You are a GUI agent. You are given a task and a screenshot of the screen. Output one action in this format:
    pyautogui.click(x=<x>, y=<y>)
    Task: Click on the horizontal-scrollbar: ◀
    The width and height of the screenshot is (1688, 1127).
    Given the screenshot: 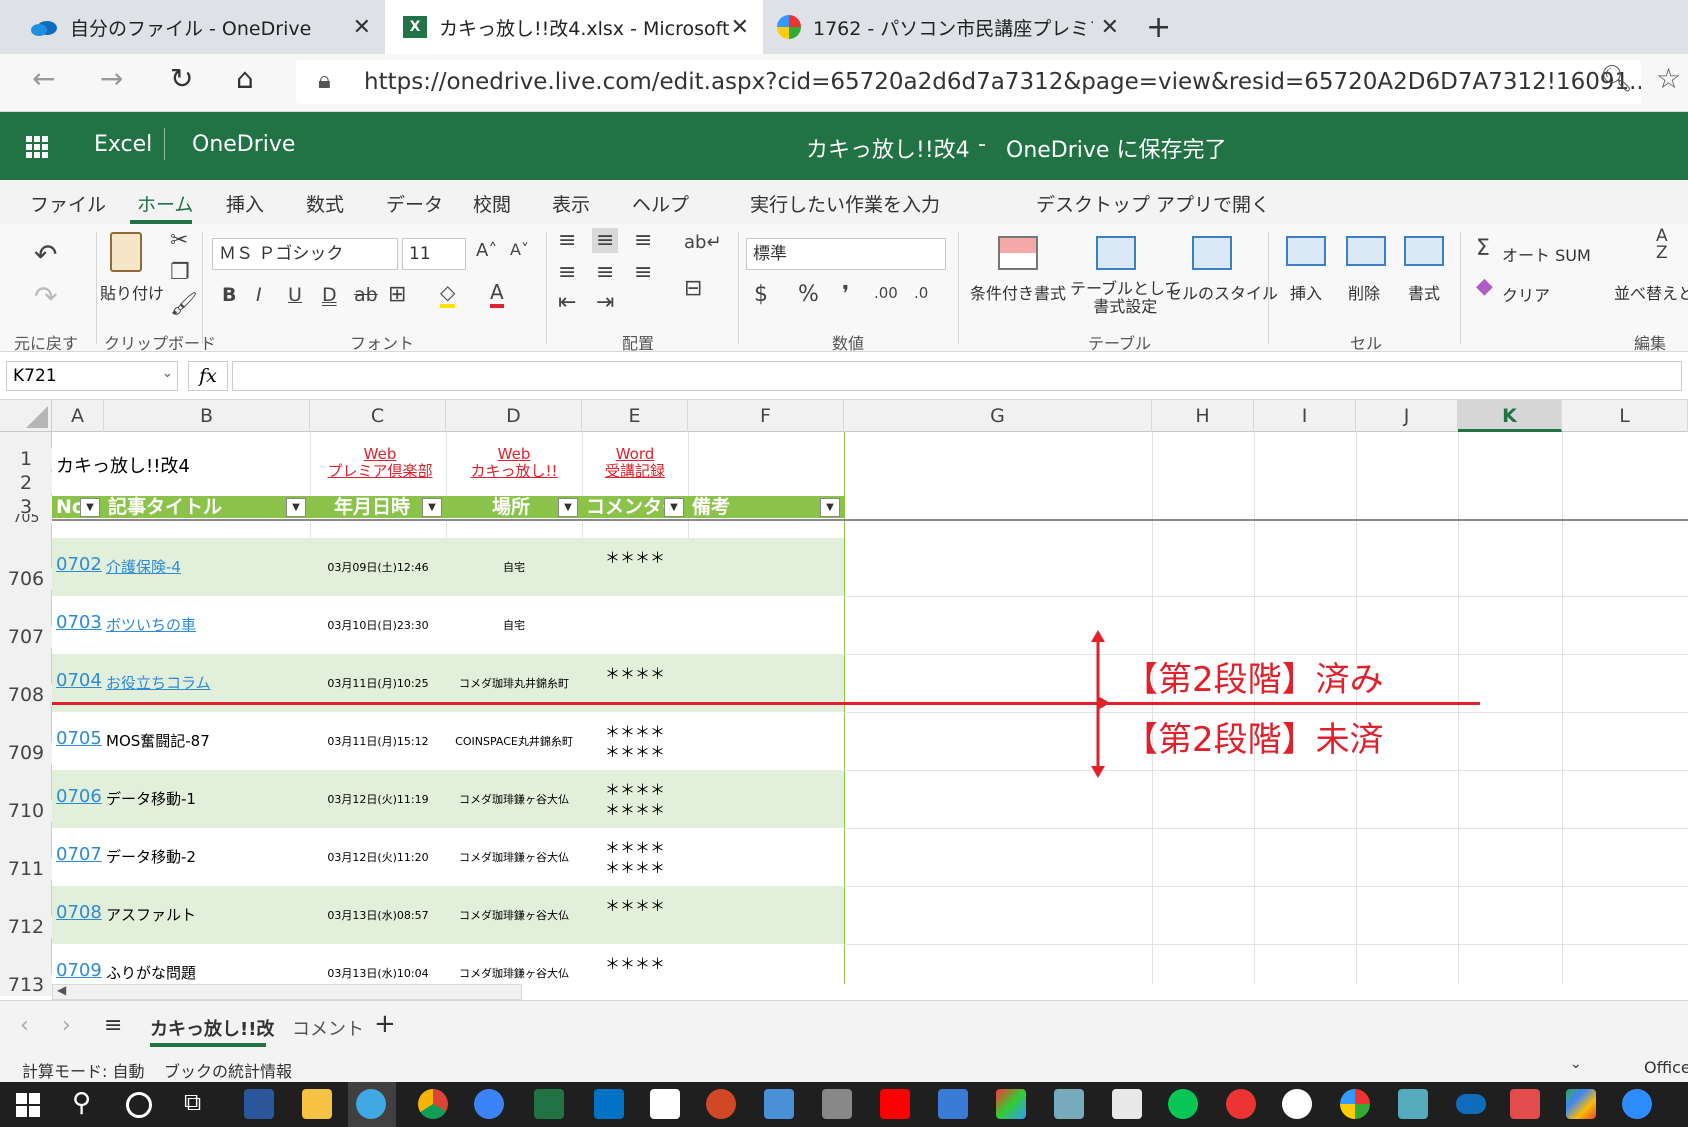 What is the action you would take?
    pyautogui.click(x=287, y=991)
    